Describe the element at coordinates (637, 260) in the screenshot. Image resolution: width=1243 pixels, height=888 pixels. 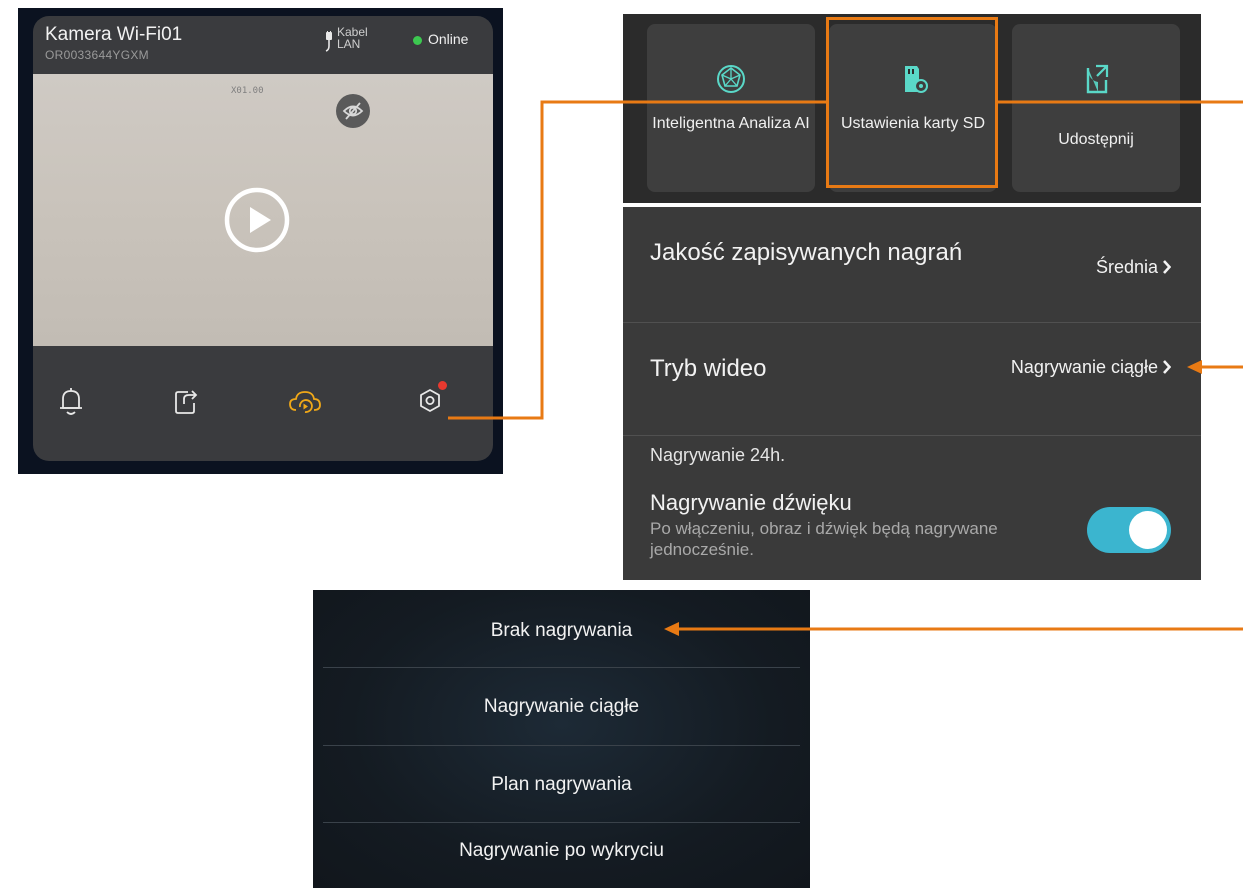
I see `connector-settings-to-sd` at that location.